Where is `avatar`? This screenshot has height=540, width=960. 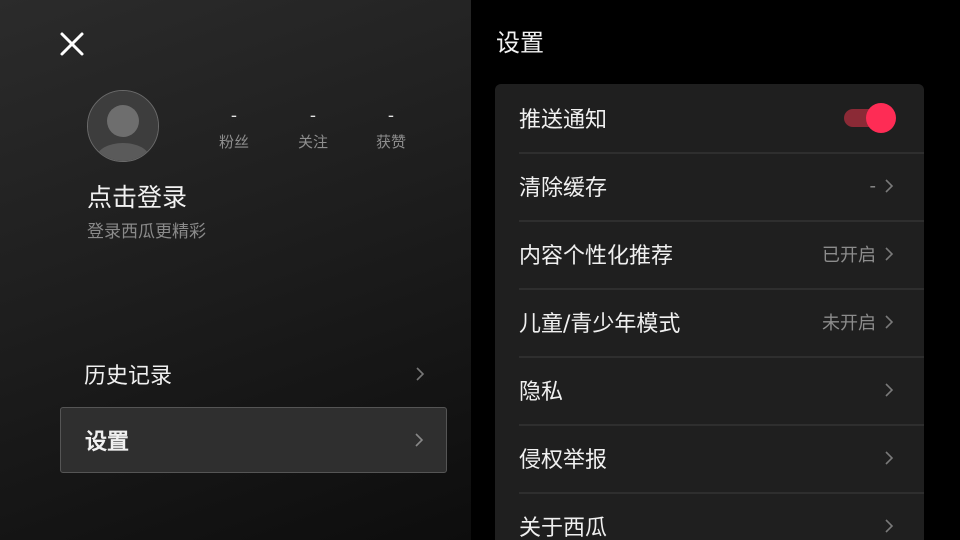 avatar is located at coordinates (123, 126).